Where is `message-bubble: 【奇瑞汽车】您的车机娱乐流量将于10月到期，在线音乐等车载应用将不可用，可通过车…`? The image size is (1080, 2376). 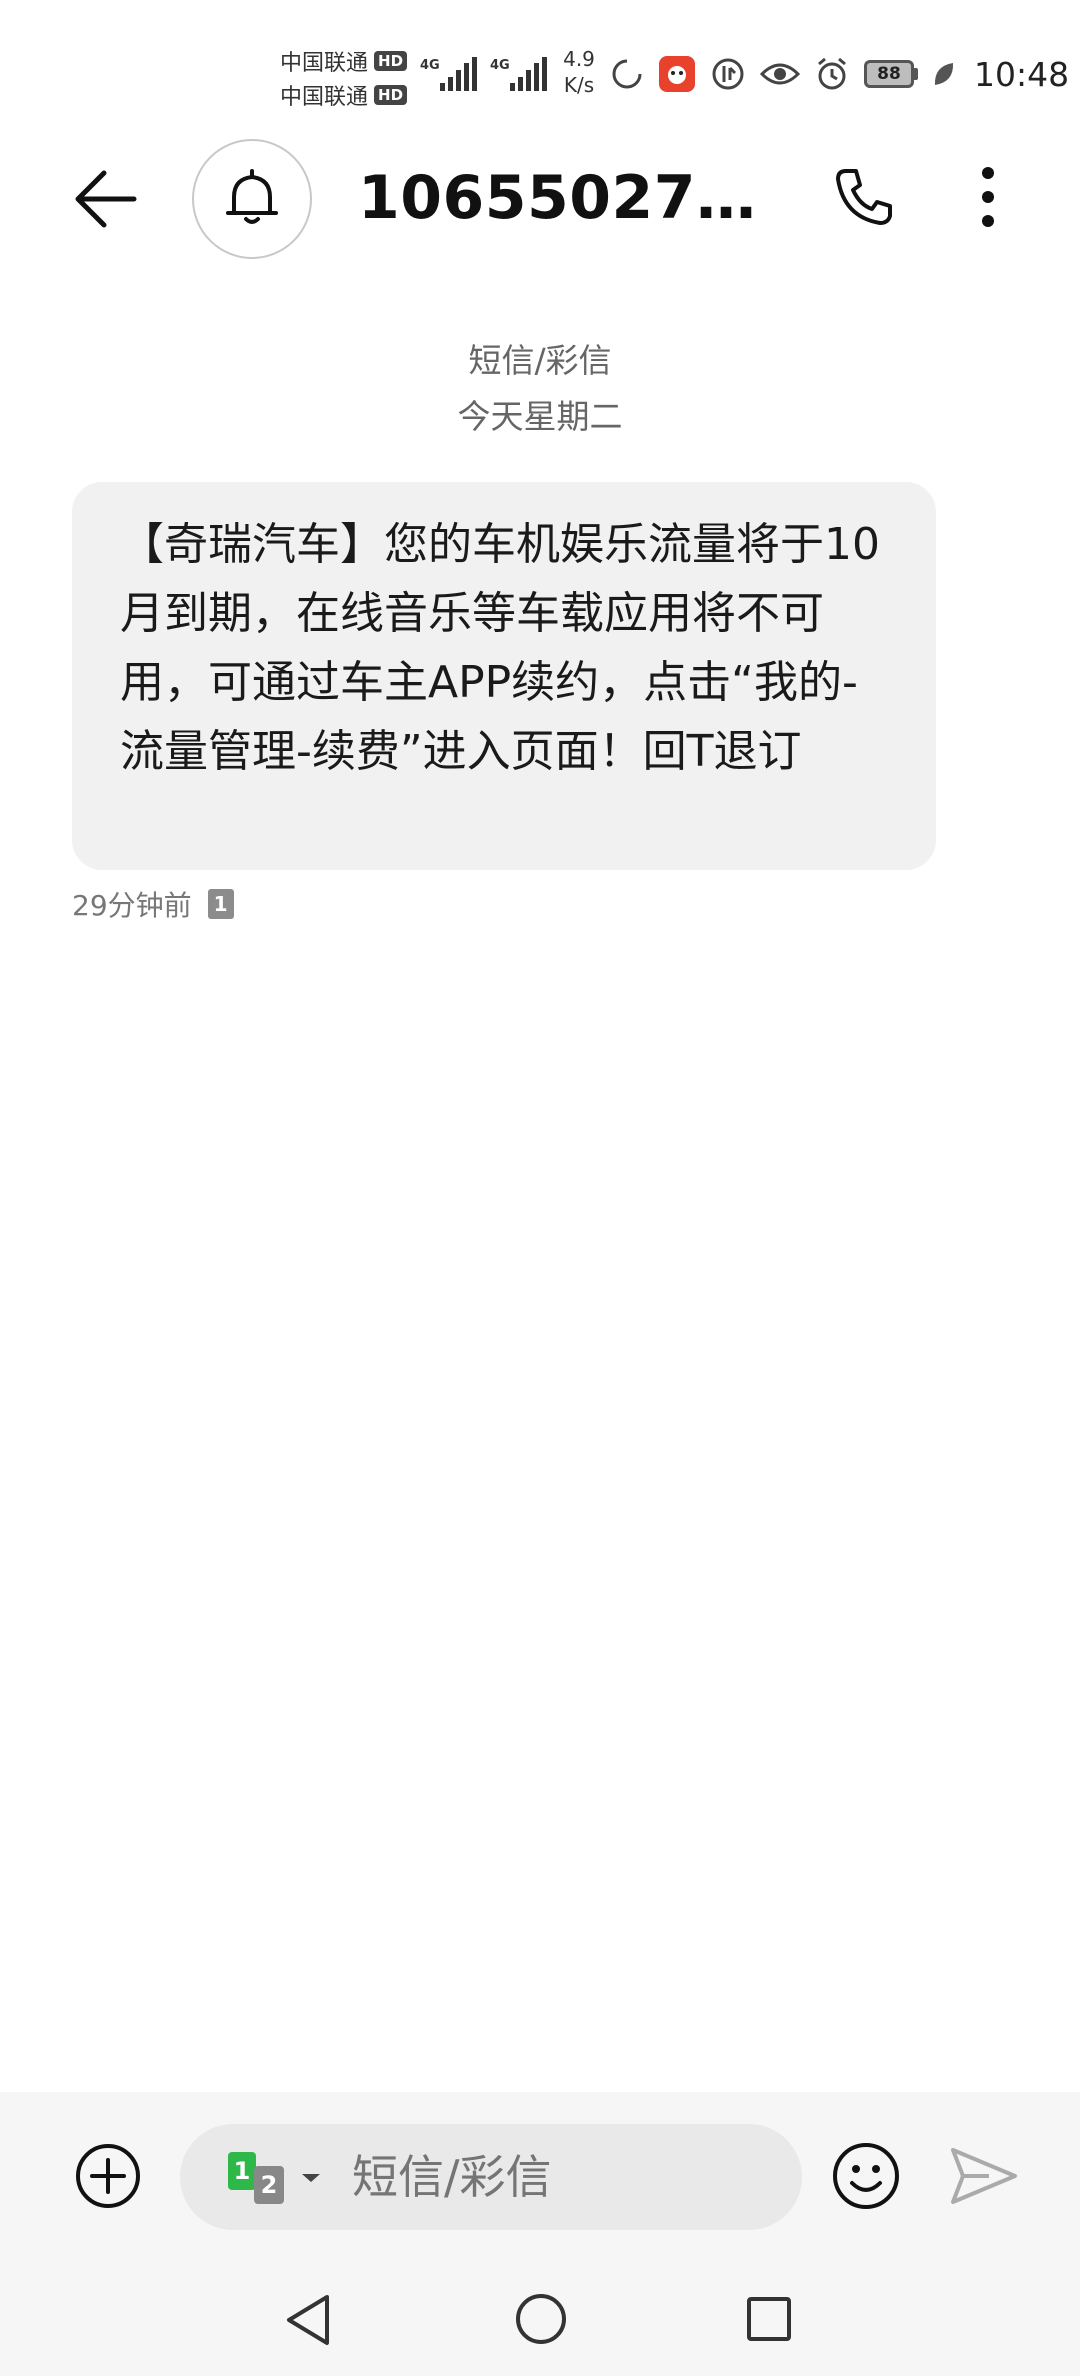 message-bubble: 【奇瑞汽车】您的车机娱乐流量将于10月到期，在线音乐等车载应用将不可用，可通过车… is located at coordinates (504, 676).